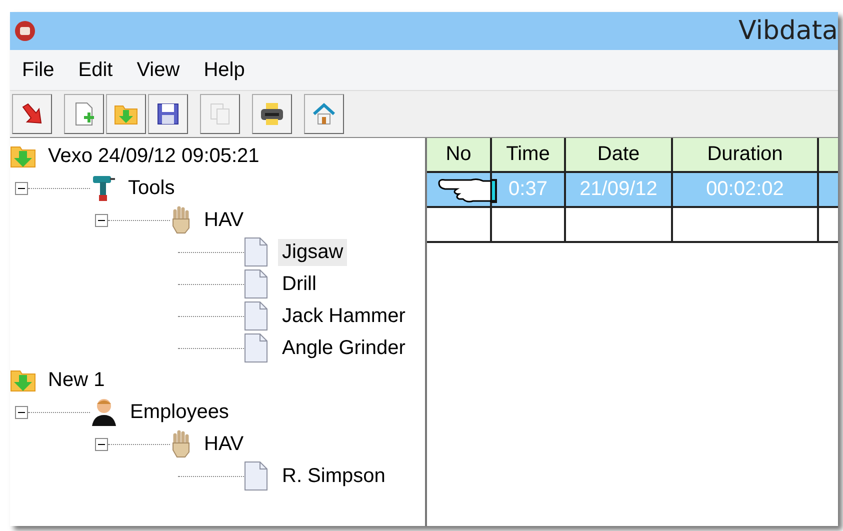 This screenshot has height=531, width=843. Describe the element at coordinates (84, 114) in the screenshot. I see `new-button` at that location.